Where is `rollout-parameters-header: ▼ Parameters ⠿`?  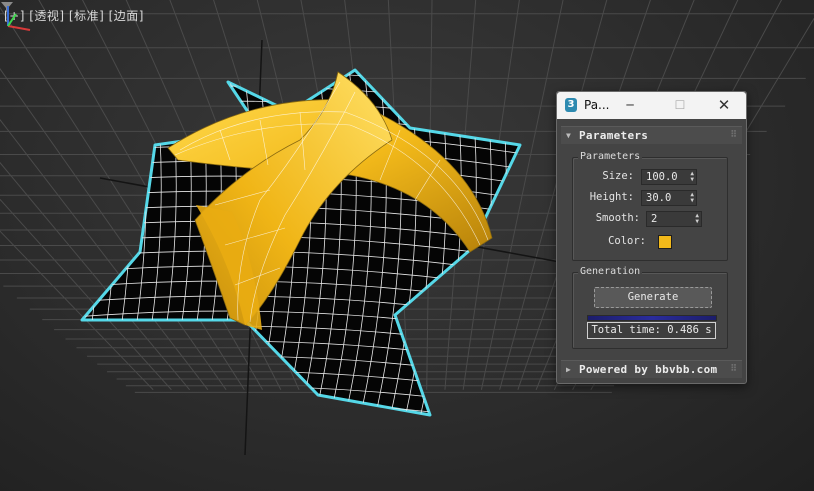
rollout-parameters-header: ▼ Parameters ⠿ is located at coordinates (651, 135).